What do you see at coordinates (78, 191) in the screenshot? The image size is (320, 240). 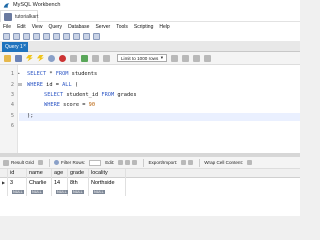 I see `cell-grade-null: NULL` at bounding box center [78, 191].